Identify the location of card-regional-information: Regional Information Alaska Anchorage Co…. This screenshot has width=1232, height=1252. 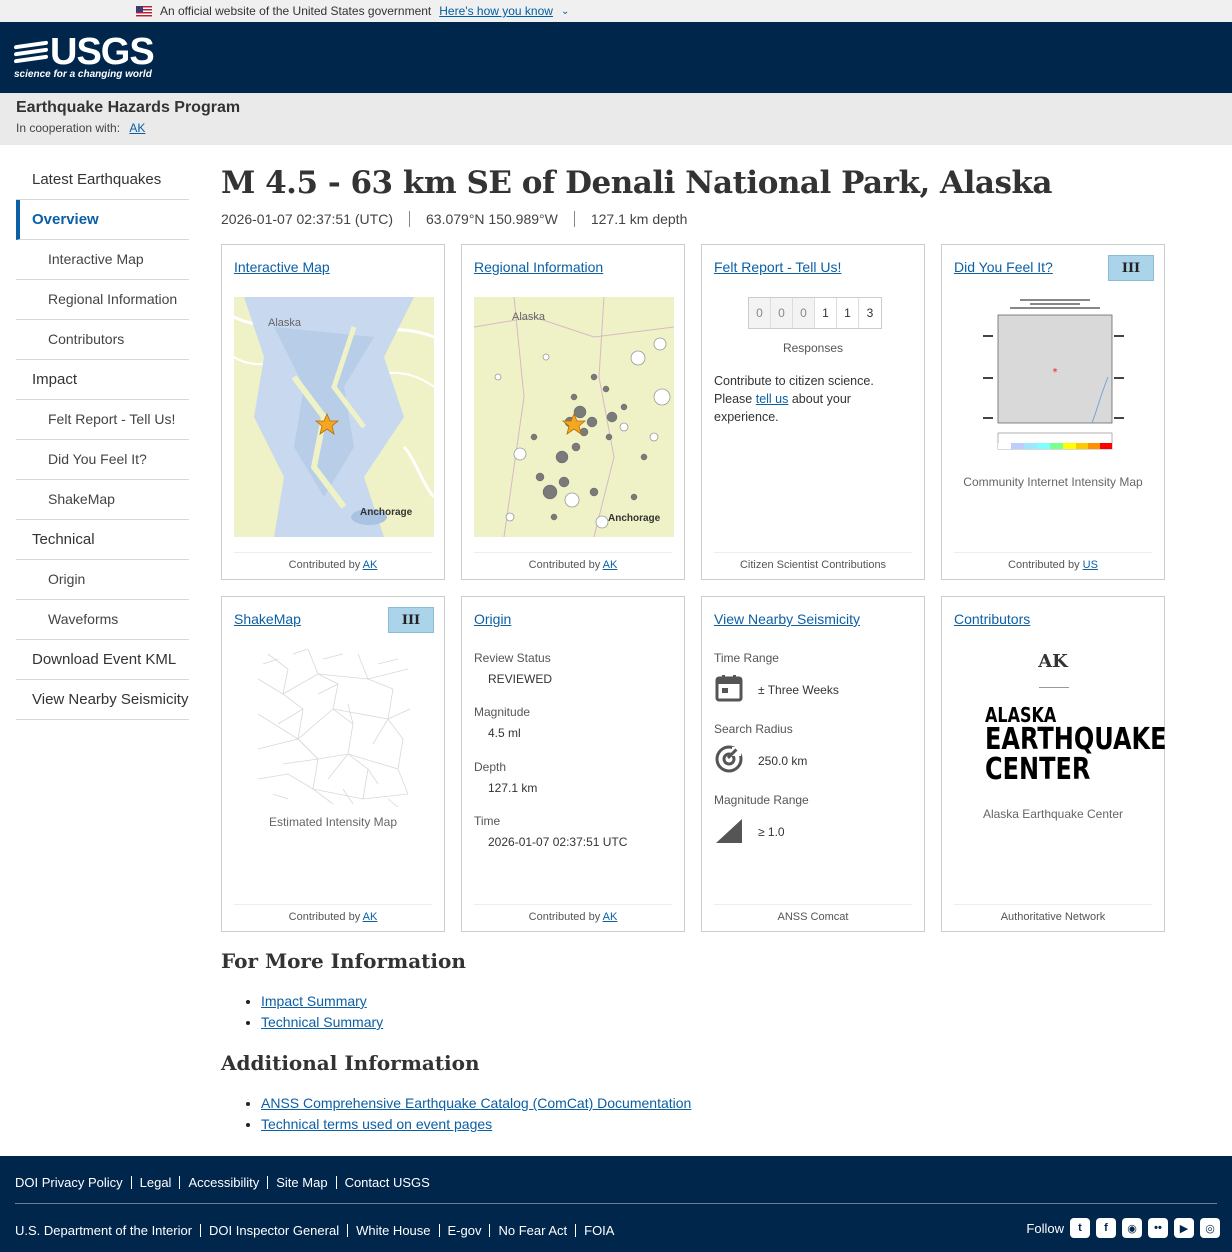
(573, 412).